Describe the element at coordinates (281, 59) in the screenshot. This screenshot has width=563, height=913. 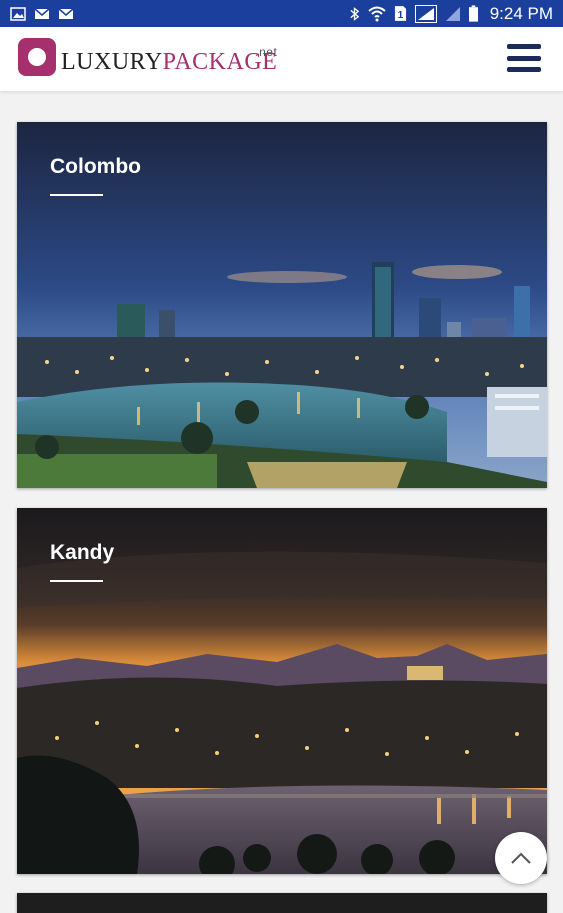
I see `app-header: LUXURYPACKAGE .net` at that location.